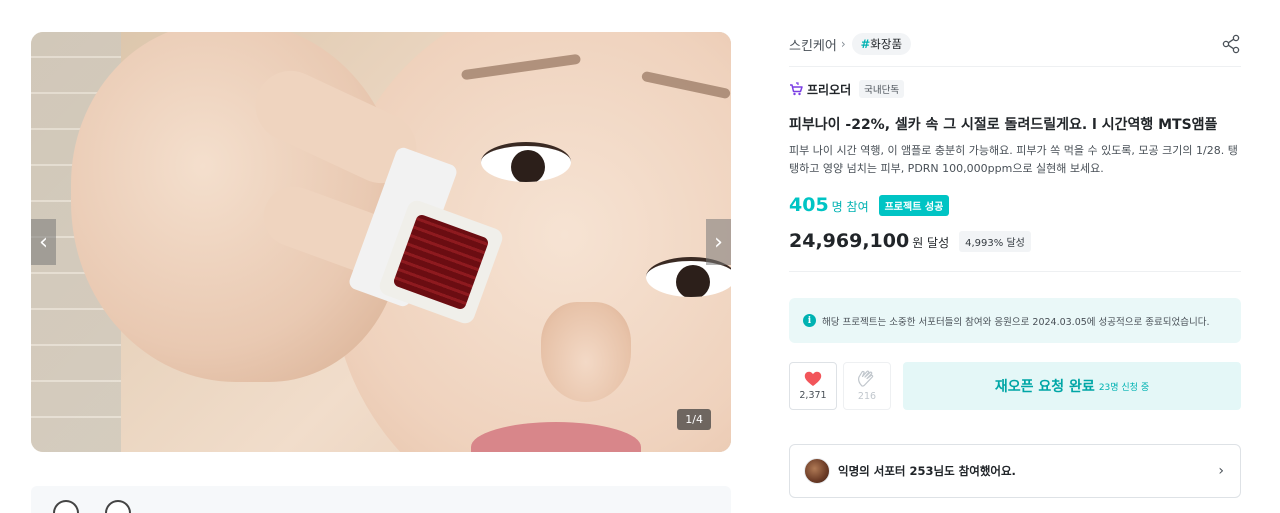 The width and height of the screenshot is (1280, 513). Describe the element at coordinates (1015, 44) in the screenshot. I see `breadcrumb: 스킨케어 › #화장품` at that location.